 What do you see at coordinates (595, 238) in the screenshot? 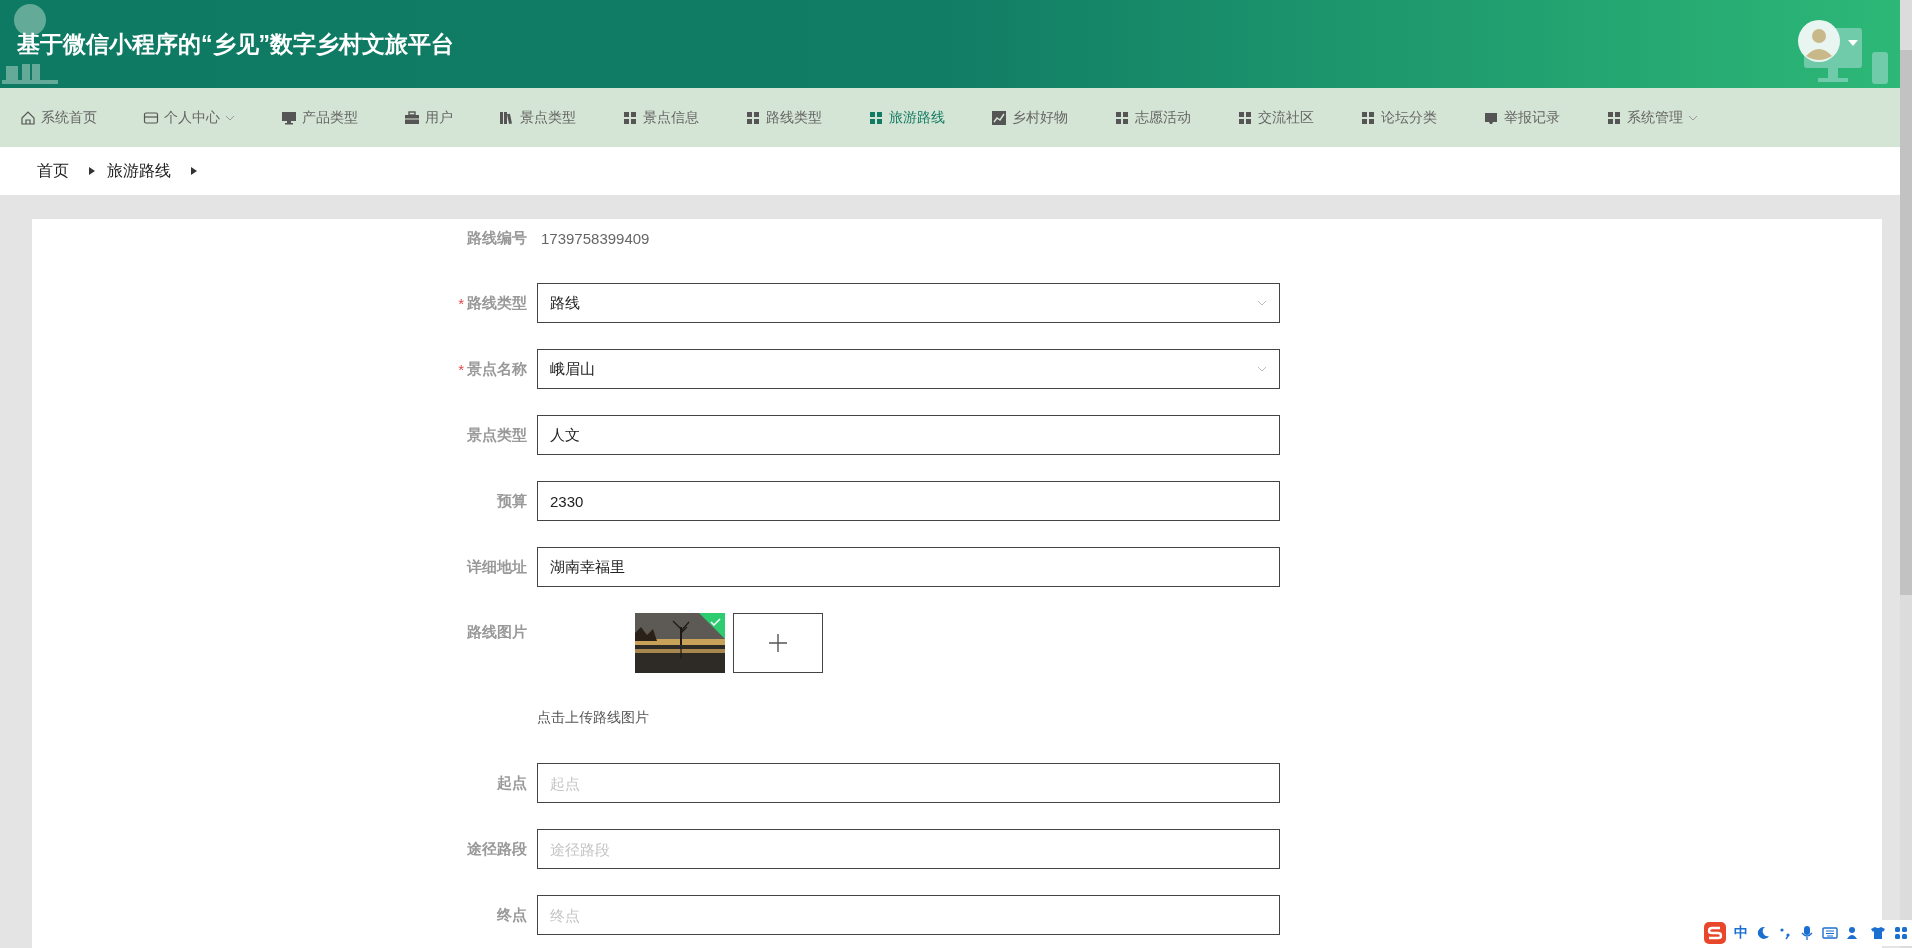
I see `field-value: 1739758399409` at bounding box center [595, 238].